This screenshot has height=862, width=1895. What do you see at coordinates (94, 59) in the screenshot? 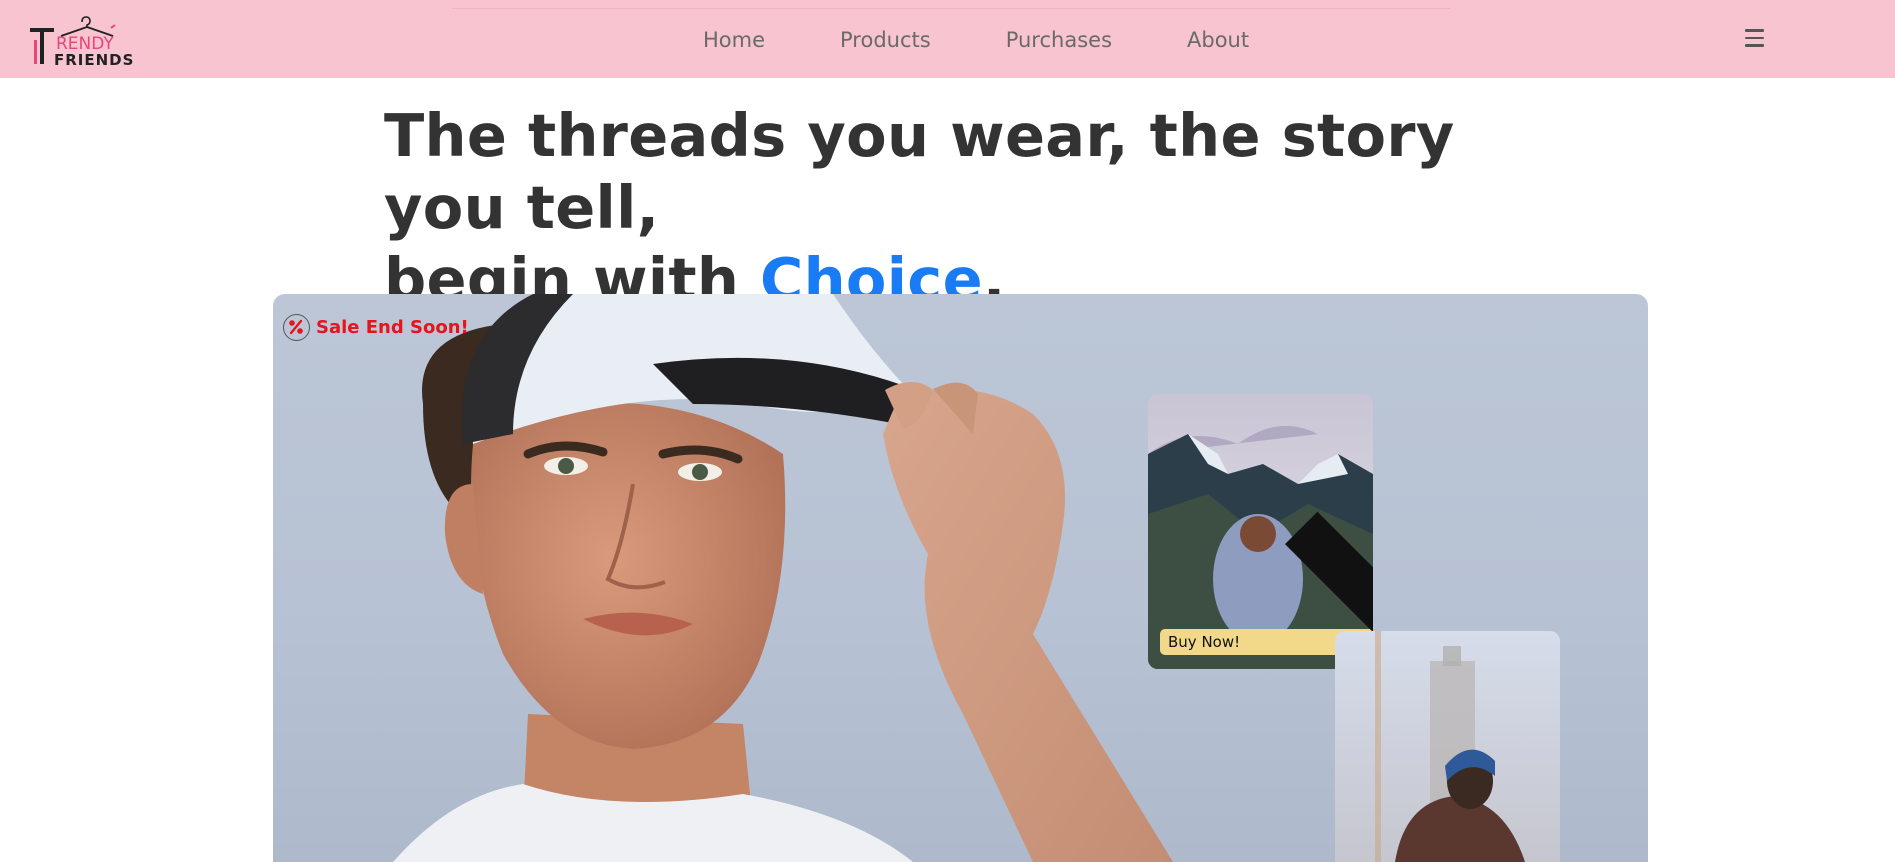
I see `logo-text-friends: FRIENDS` at bounding box center [94, 59].